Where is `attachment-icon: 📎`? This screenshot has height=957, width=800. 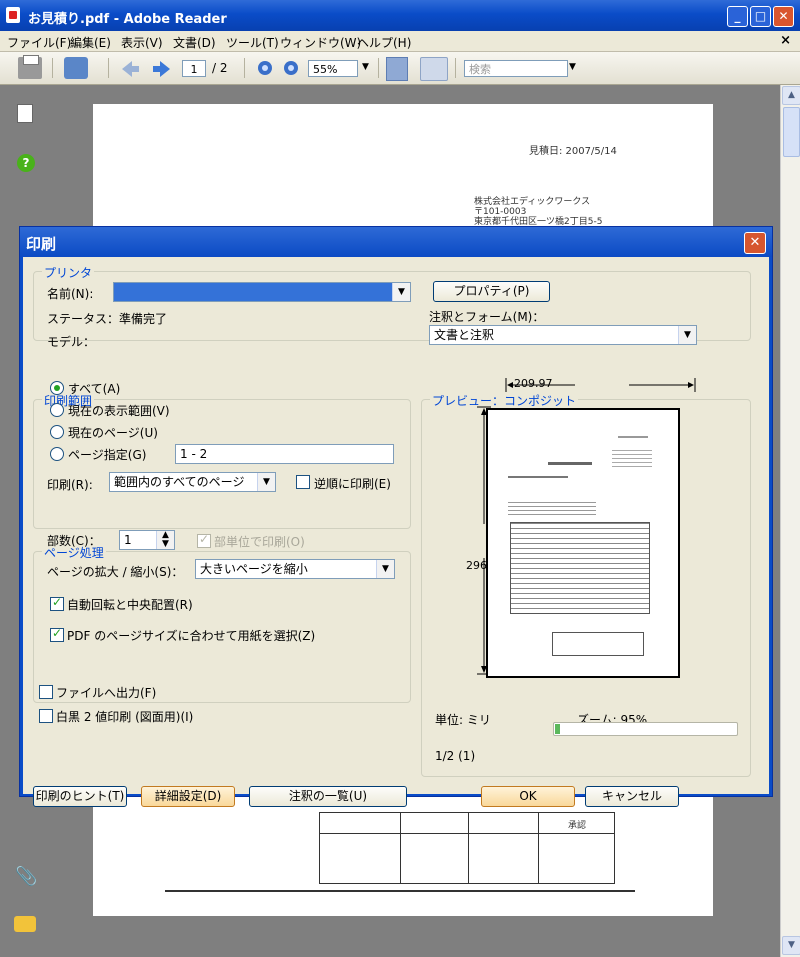 attachment-icon: 📎 is located at coordinates (26, 876).